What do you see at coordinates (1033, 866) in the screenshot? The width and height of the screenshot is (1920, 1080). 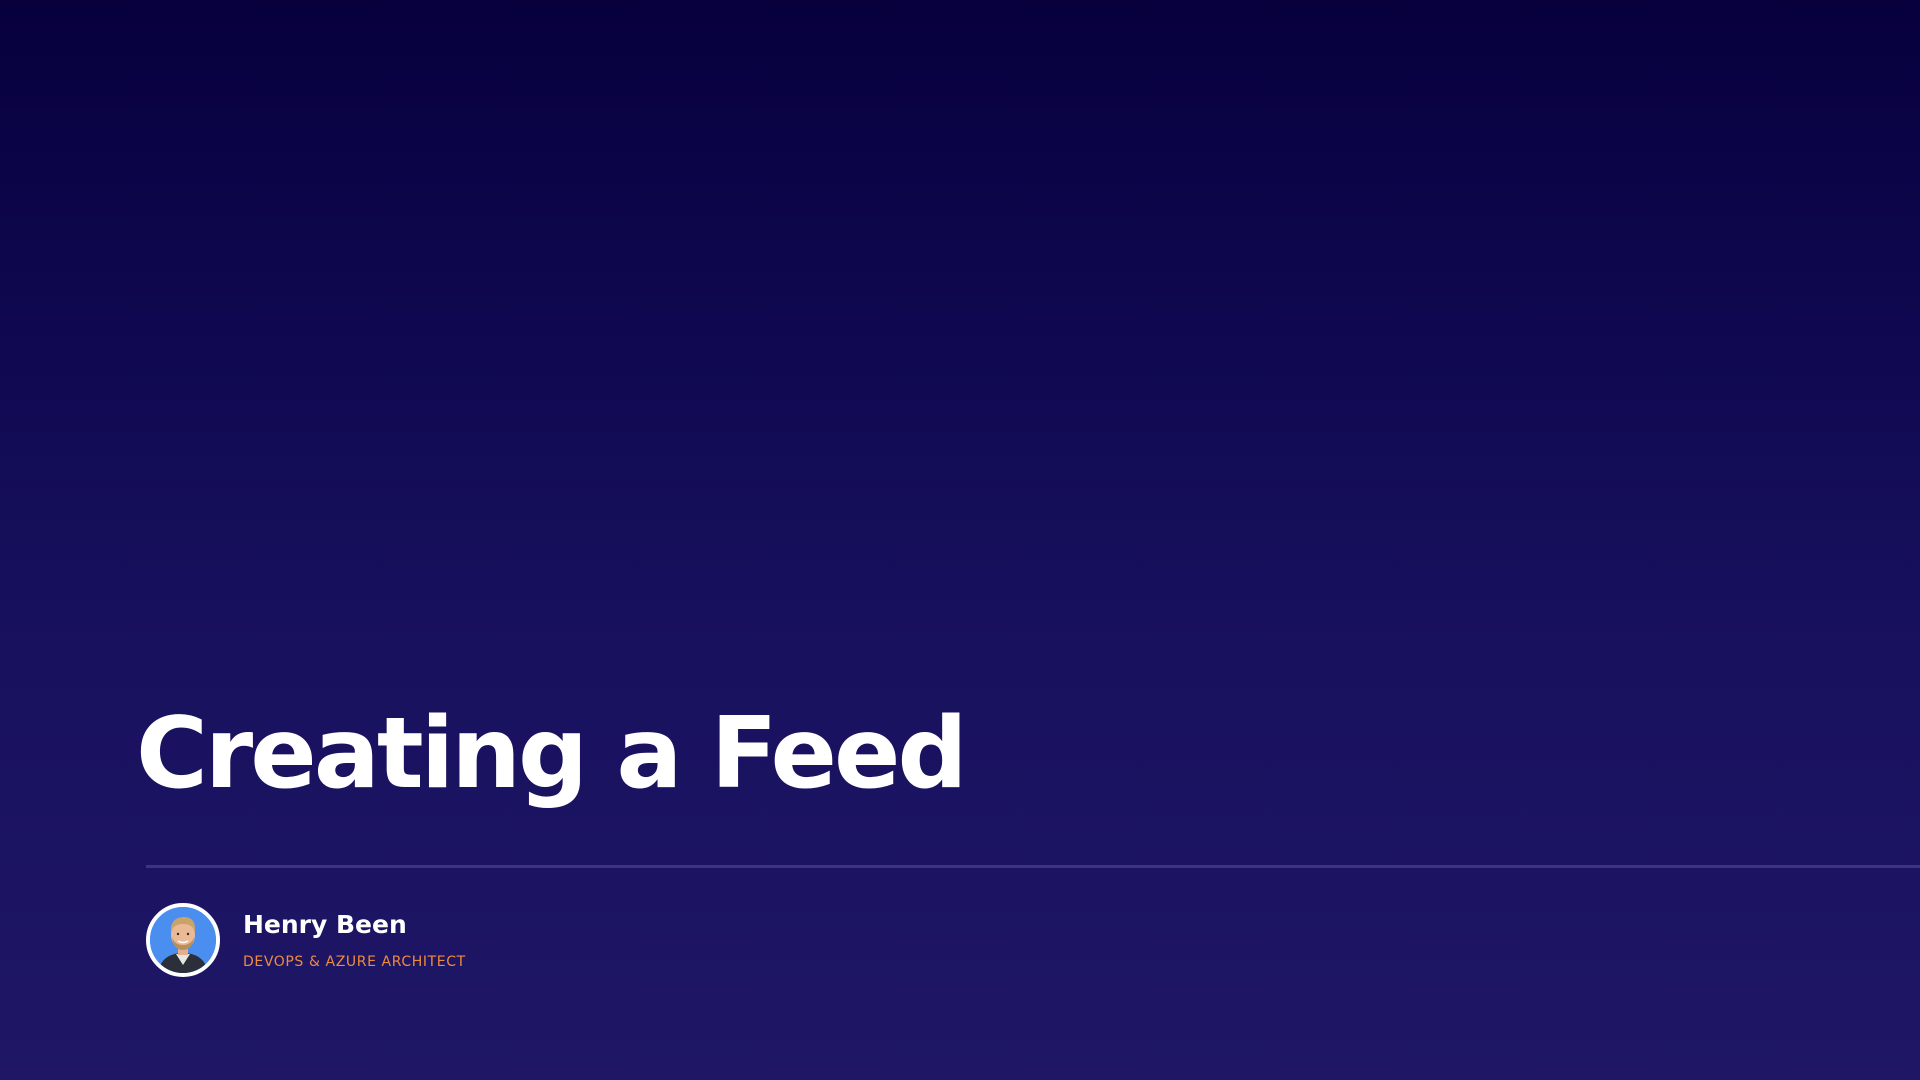 I see `divider-line` at bounding box center [1033, 866].